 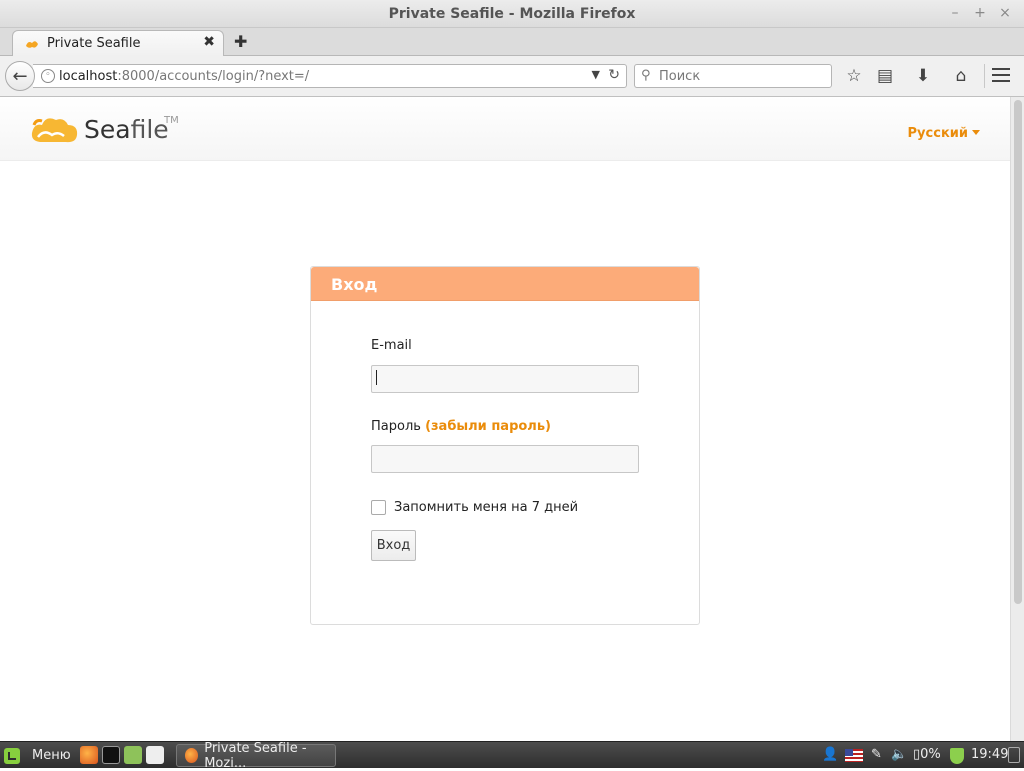 What do you see at coordinates (54, 130) in the screenshot?
I see `seafile-cloud-icon` at bounding box center [54, 130].